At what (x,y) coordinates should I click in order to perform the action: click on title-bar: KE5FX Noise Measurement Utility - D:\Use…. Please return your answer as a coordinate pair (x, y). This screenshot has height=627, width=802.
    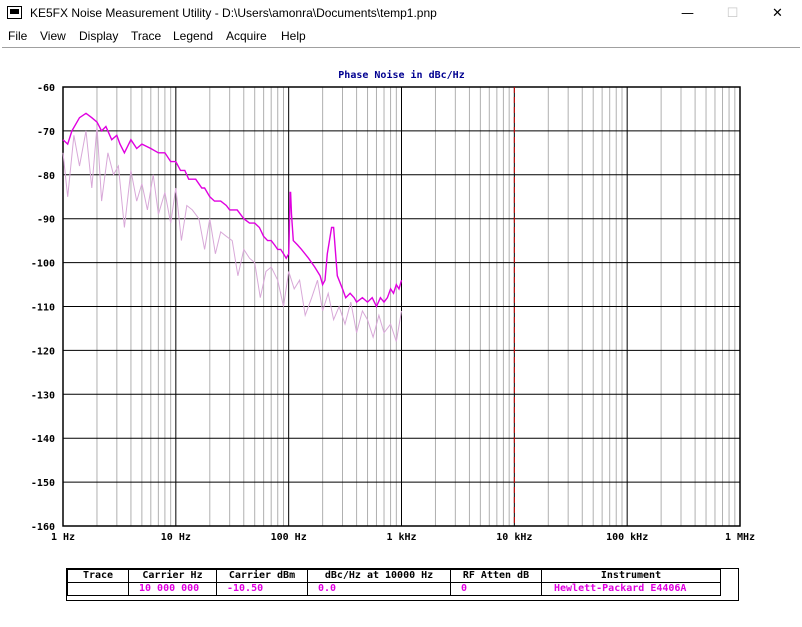
    Looking at the image, I should click on (401, 13).